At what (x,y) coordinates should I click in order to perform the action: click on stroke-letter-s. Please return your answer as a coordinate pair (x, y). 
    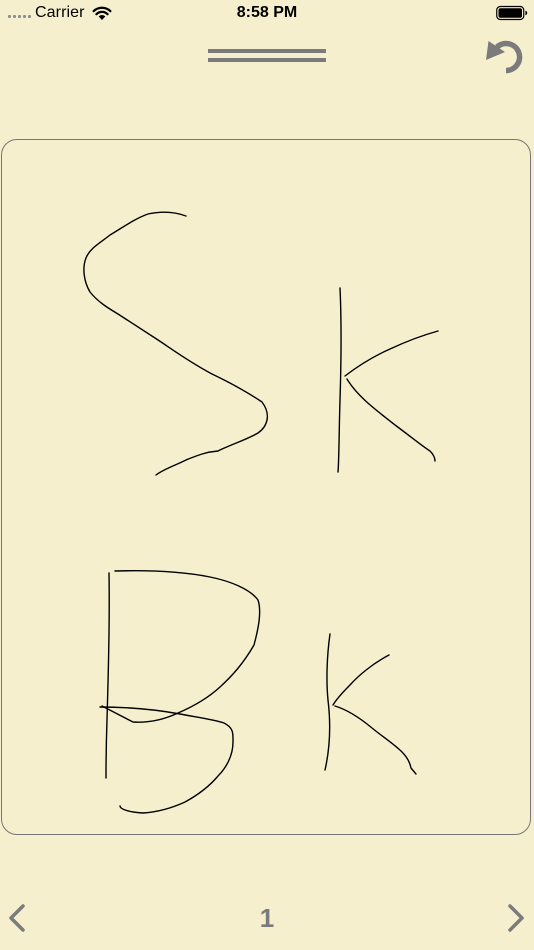
    Looking at the image, I should click on (176, 343).